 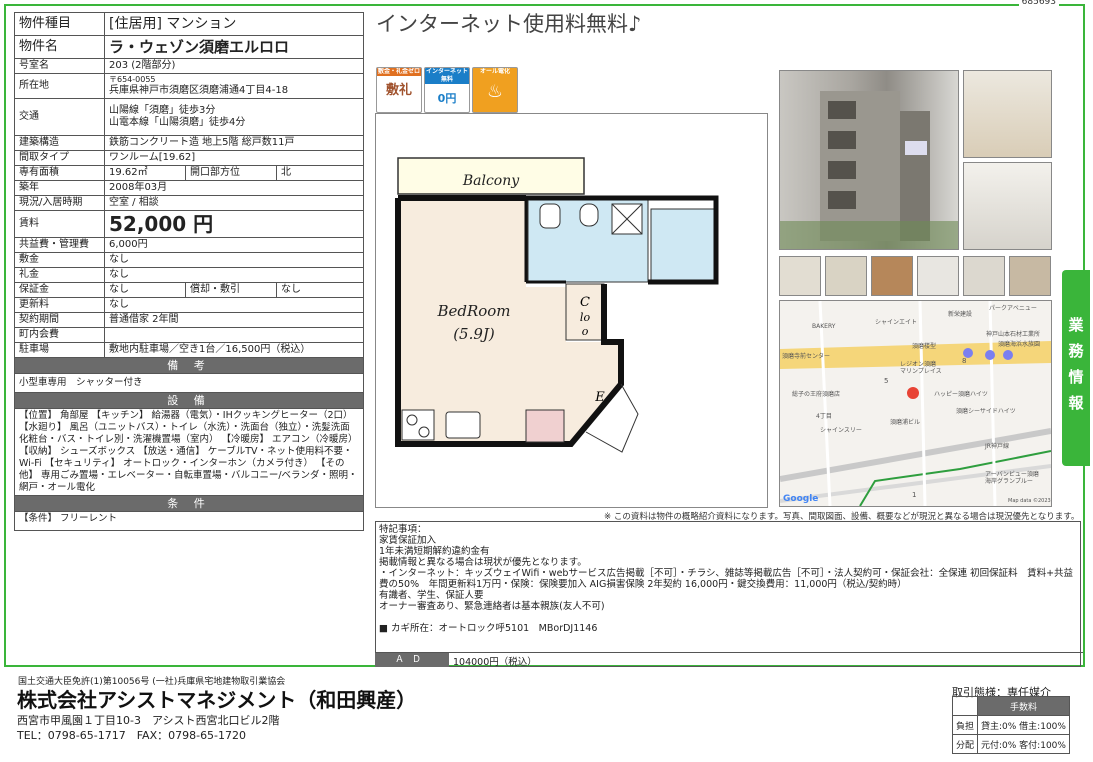 What do you see at coordinates (801, 499) in the screenshot?
I see `google-logo: Google` at bounding box center [801, 499].